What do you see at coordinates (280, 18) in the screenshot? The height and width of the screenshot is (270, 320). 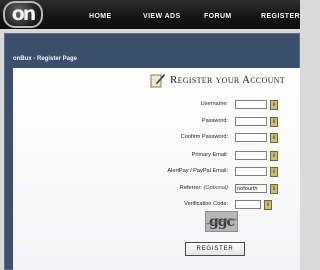 I see `nav-register-link: REGISTER` at bounding box center [280, 18].